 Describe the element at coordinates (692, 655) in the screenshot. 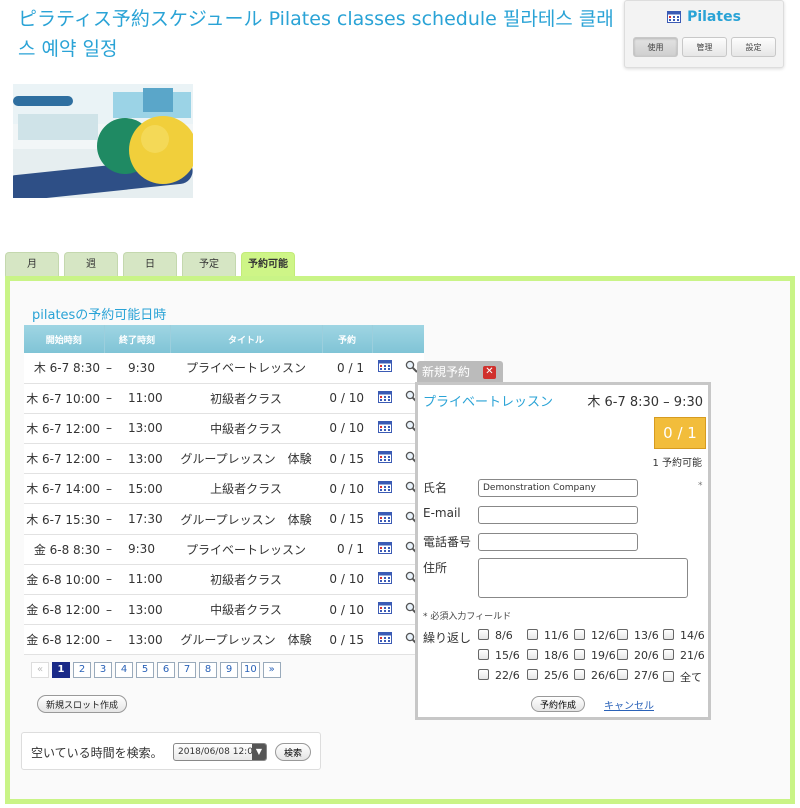

I see `repeat-option-label: 21/6` at that location.